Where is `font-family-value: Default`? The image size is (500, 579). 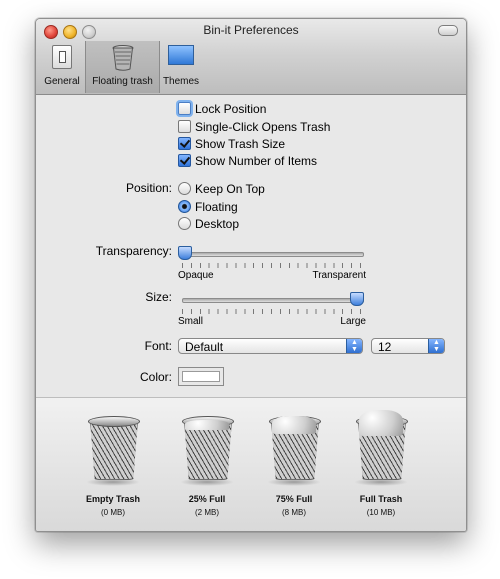 font-family-value: Default is located at coordinates (204, 347).